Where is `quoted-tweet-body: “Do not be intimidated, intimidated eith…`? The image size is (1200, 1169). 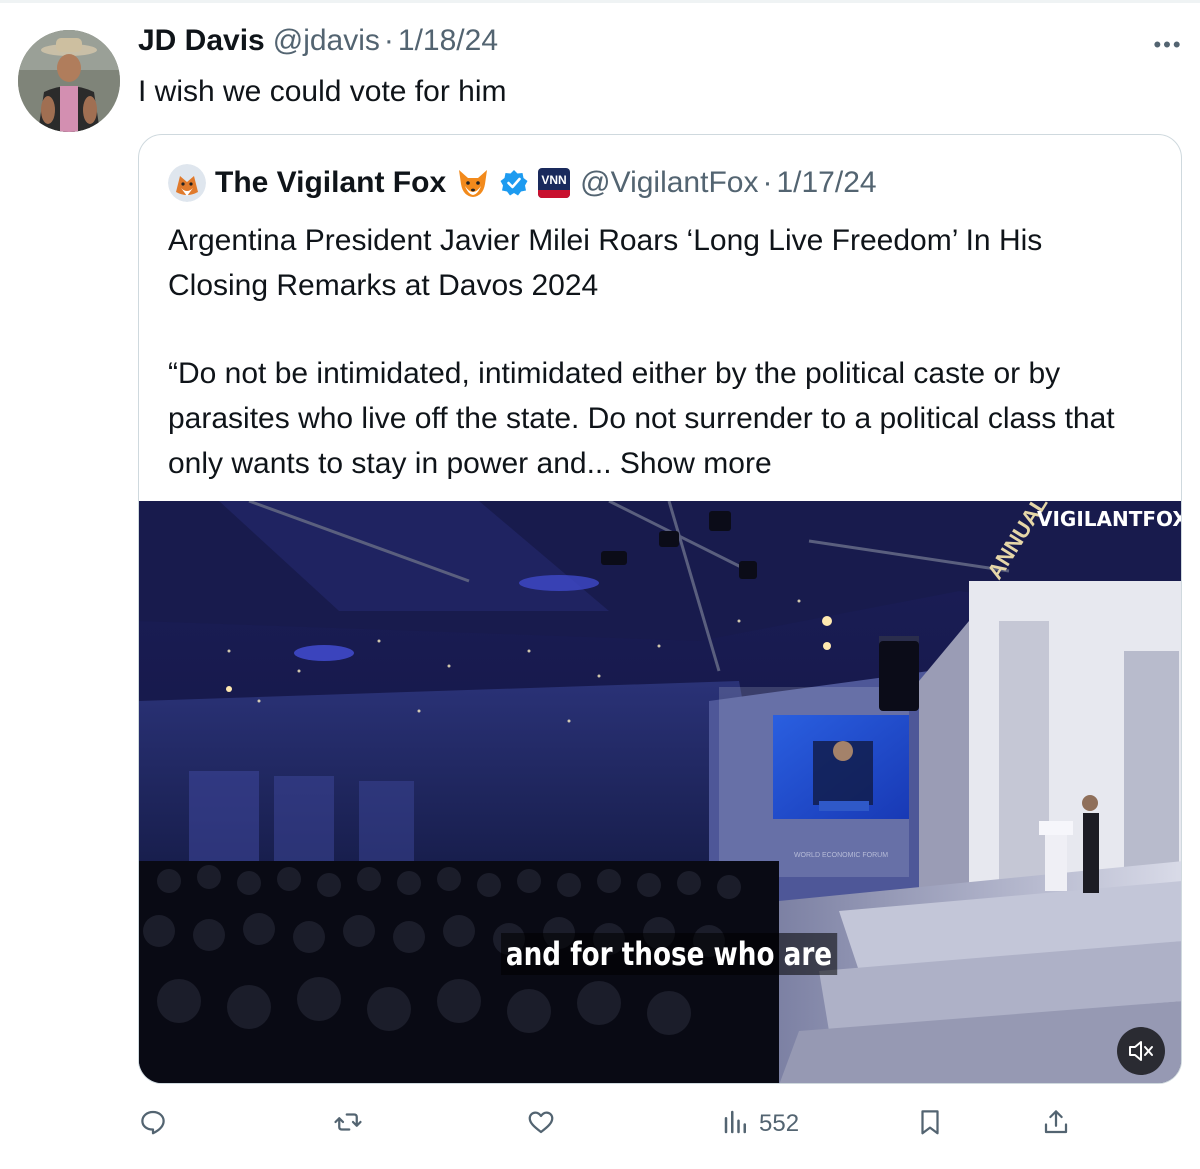
quoted-tweet-body: “Do not be intimidated, intimidated eith… is located at coordinates (663, 418).